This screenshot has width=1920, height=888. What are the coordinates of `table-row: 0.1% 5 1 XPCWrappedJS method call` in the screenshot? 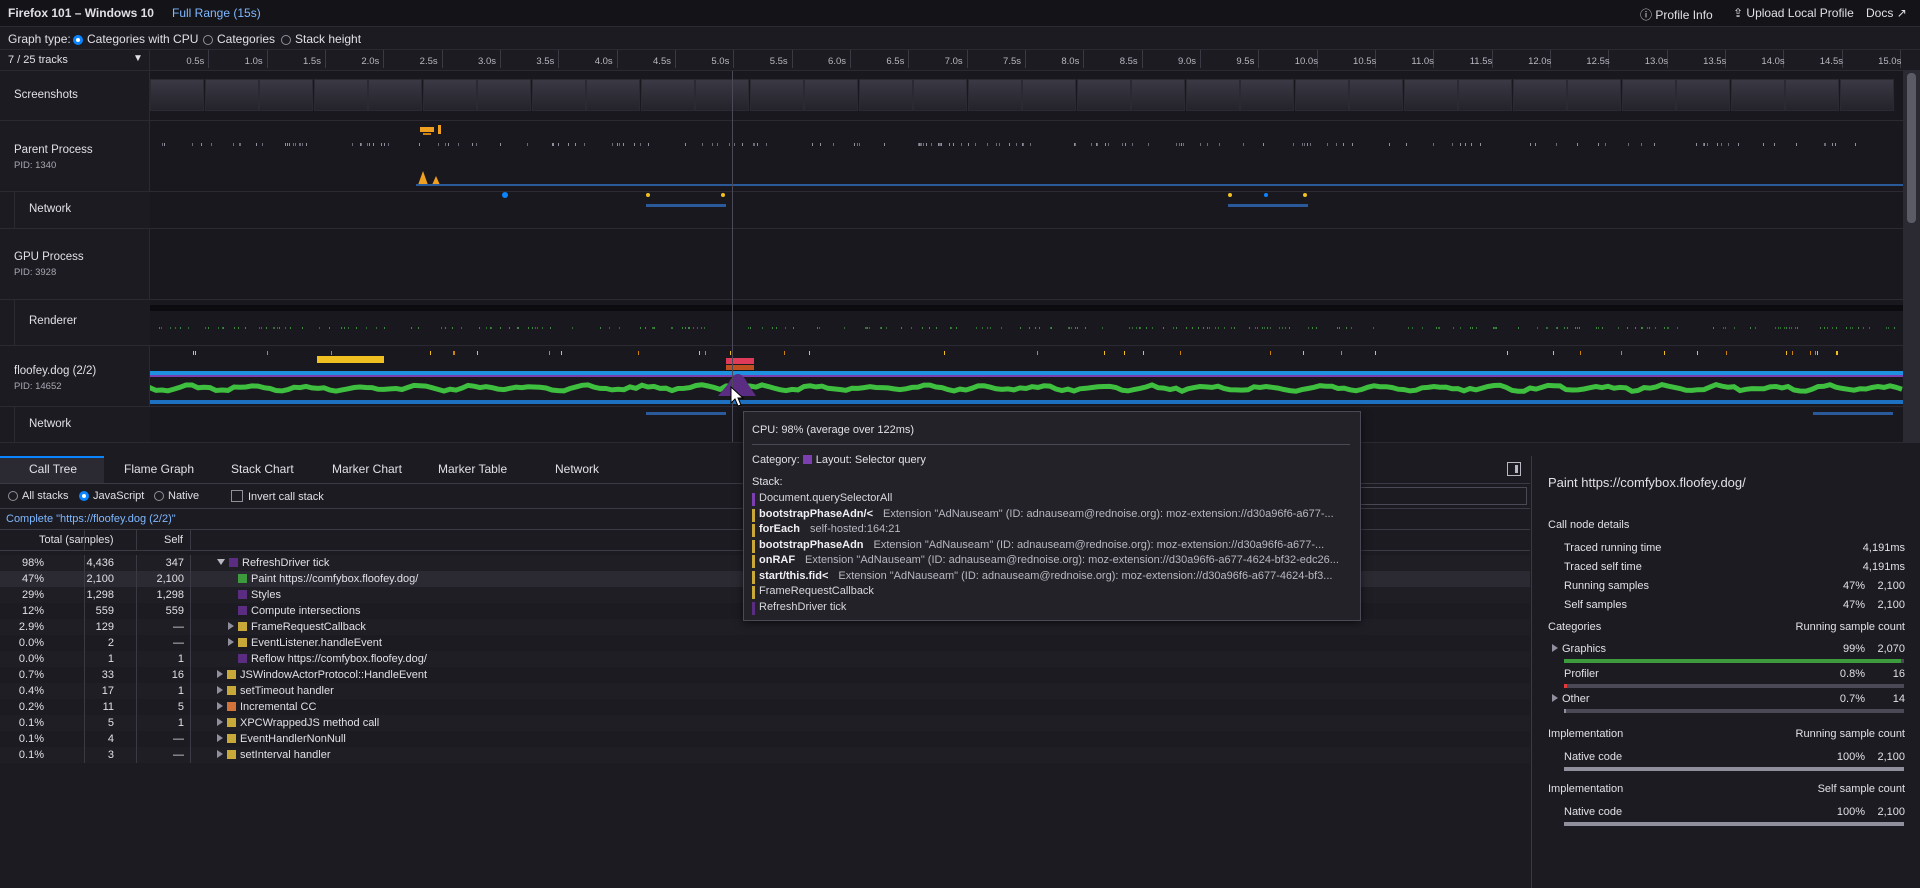 It's located at (765, 723).